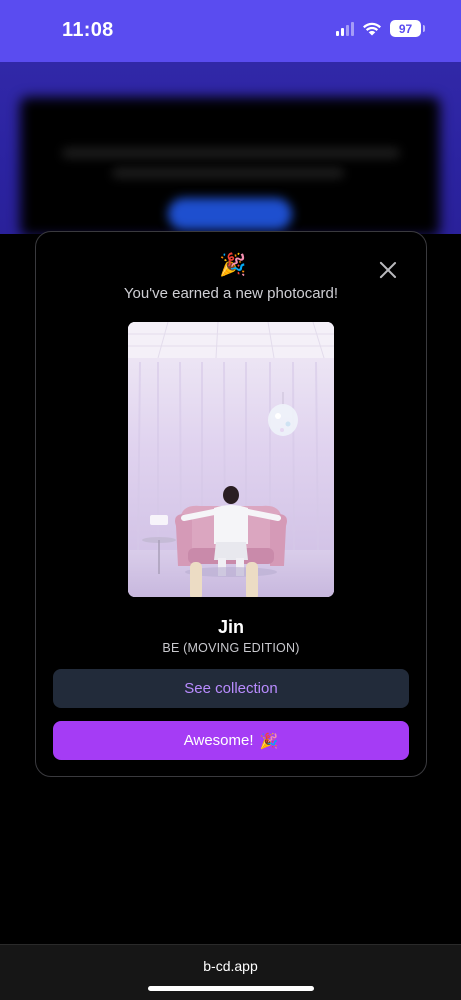 This screenshot has width=461, height=1000. Describe the element at coordinates (88, 30) in the screenshot. I see `status-time: 11:08` at that location.